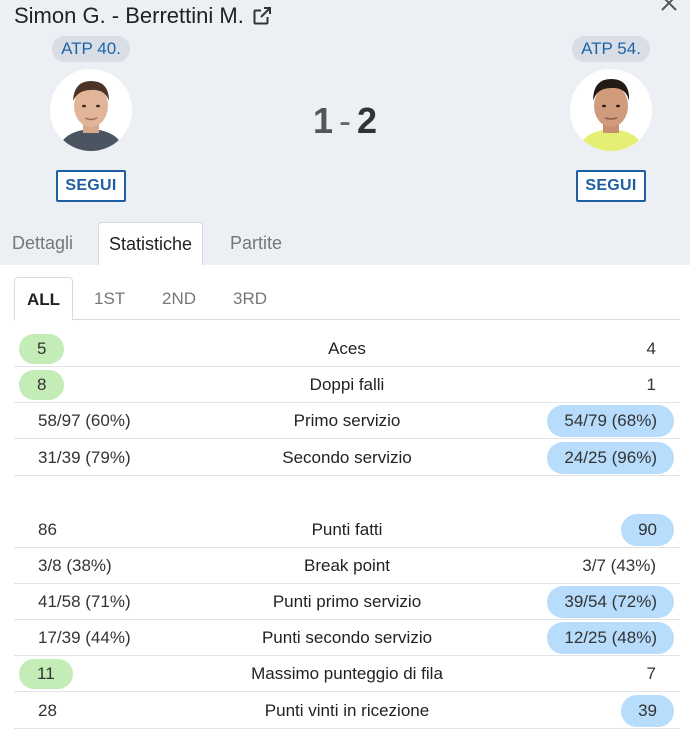  What do you see at coordinates (47, 710) in the screenshot?
I see `stat-value-player-one: 28` at bounding box center [47, 710].